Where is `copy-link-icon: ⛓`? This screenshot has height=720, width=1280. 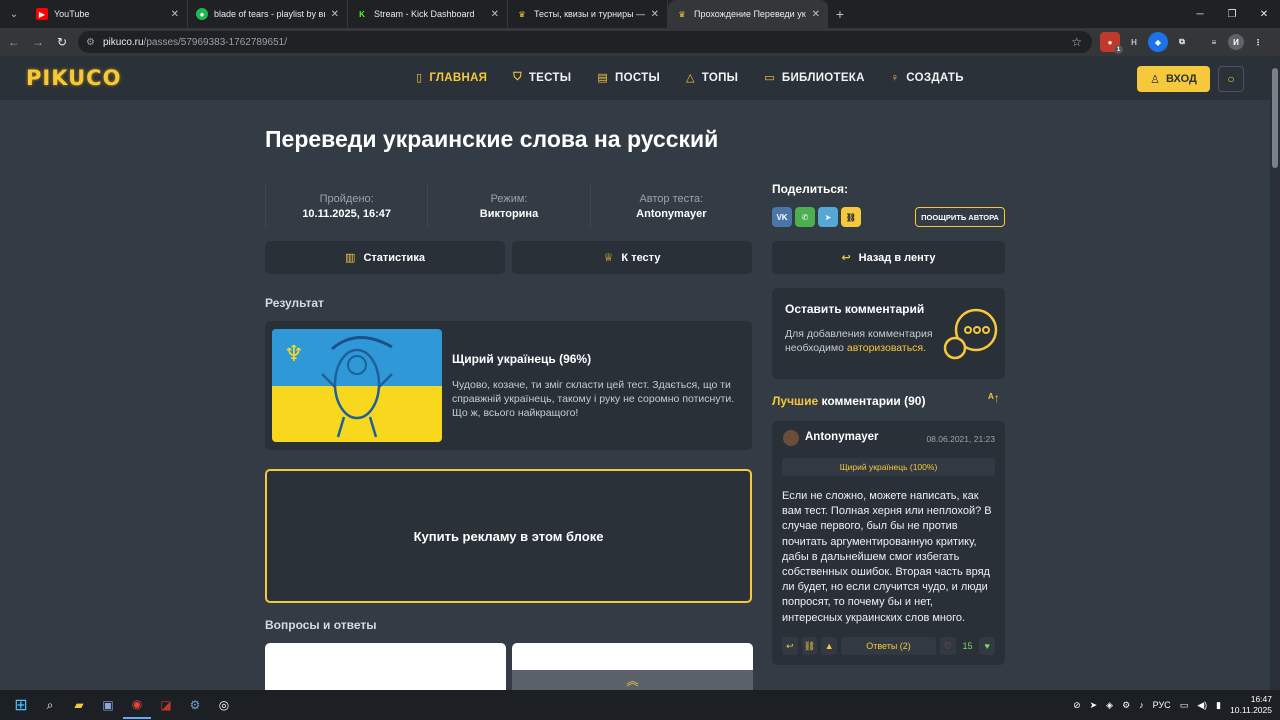
copy-link-icon: ⛓ is located at coordinates (851, 217).